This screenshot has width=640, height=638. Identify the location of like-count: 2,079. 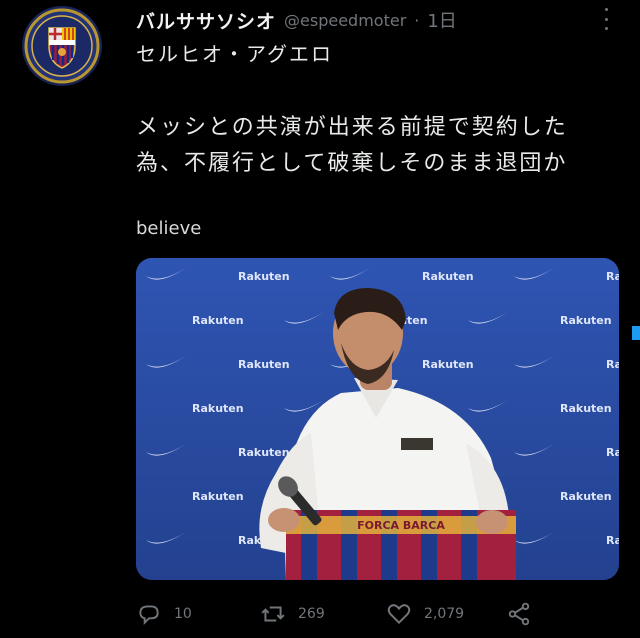
(444, 614).